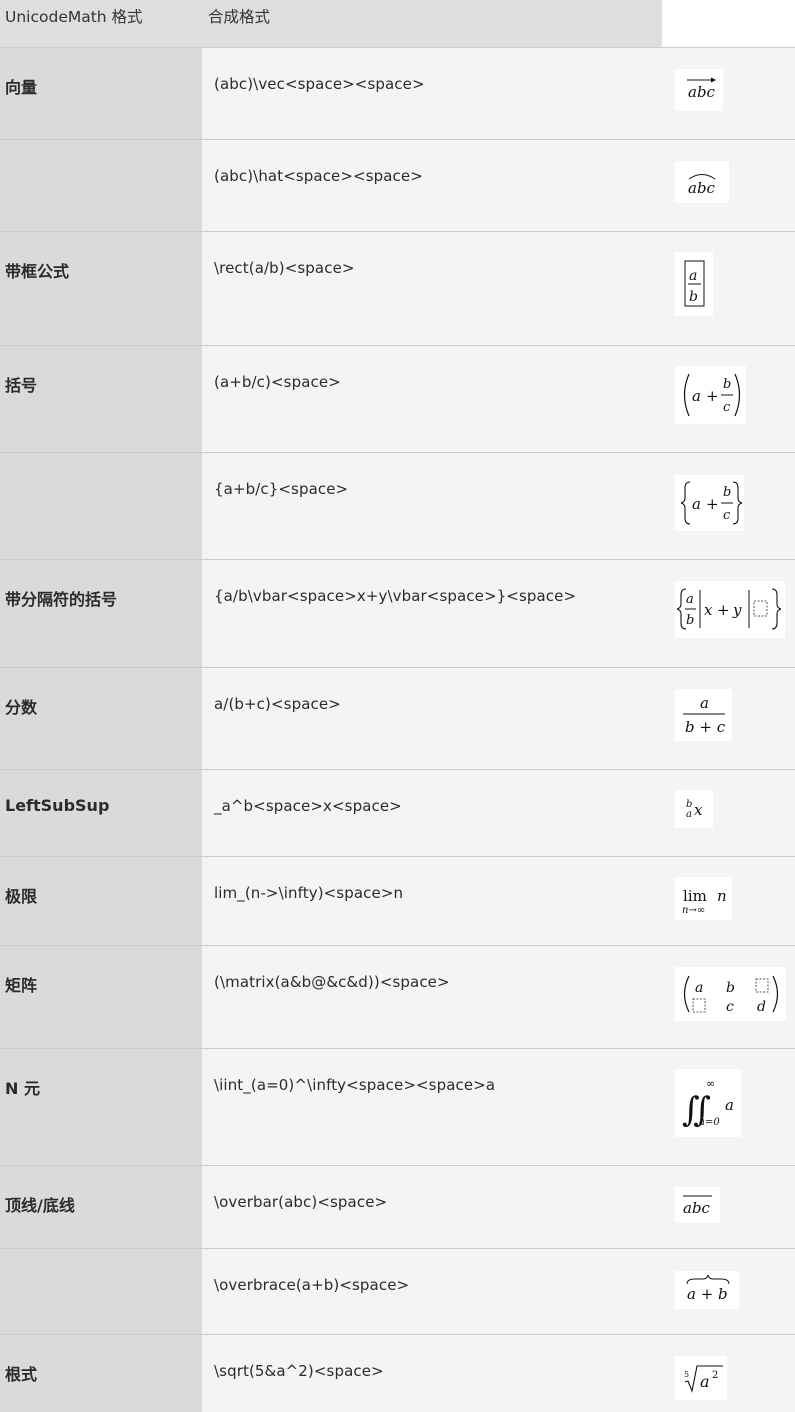  I want to click on header-unicodemath-format: UnicodeMath 格式, so click(74, 17).